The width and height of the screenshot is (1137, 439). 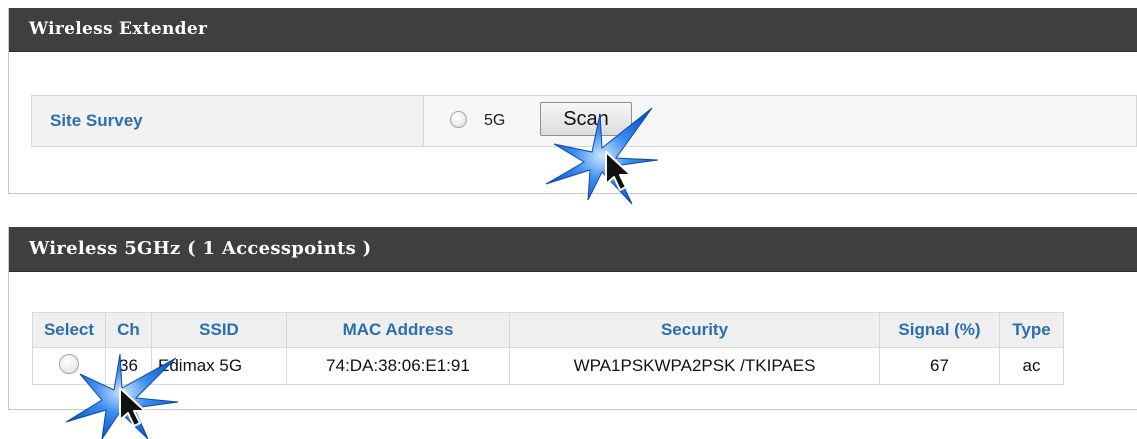 What do you see at coordinates (458, 119) in the screenshot?
I see `band-5g-radio` at bounding box center [458, 119].